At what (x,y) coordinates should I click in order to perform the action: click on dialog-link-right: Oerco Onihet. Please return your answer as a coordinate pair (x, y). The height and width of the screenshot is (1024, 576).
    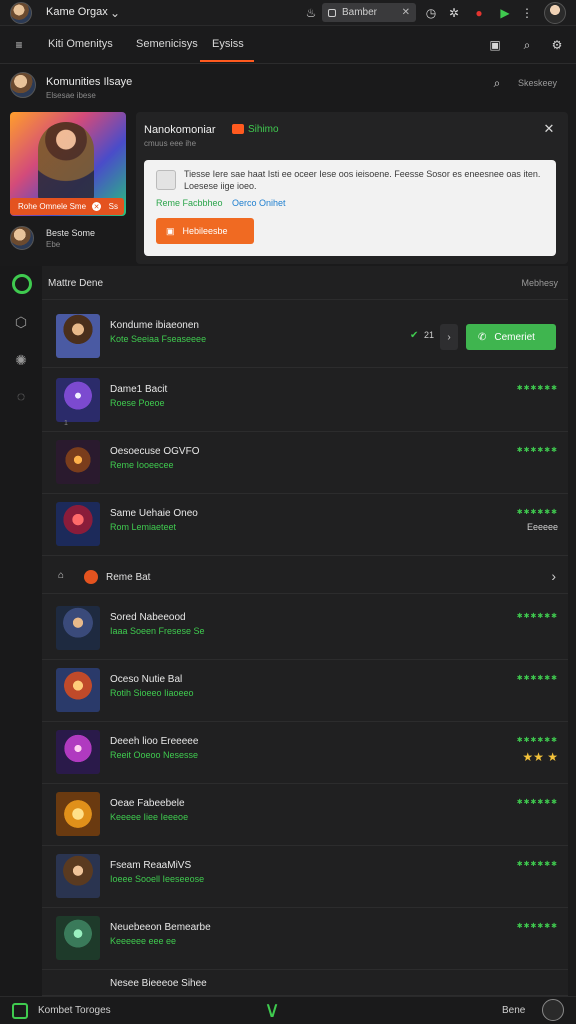
    Looking at the image, I should click on (259, 203).